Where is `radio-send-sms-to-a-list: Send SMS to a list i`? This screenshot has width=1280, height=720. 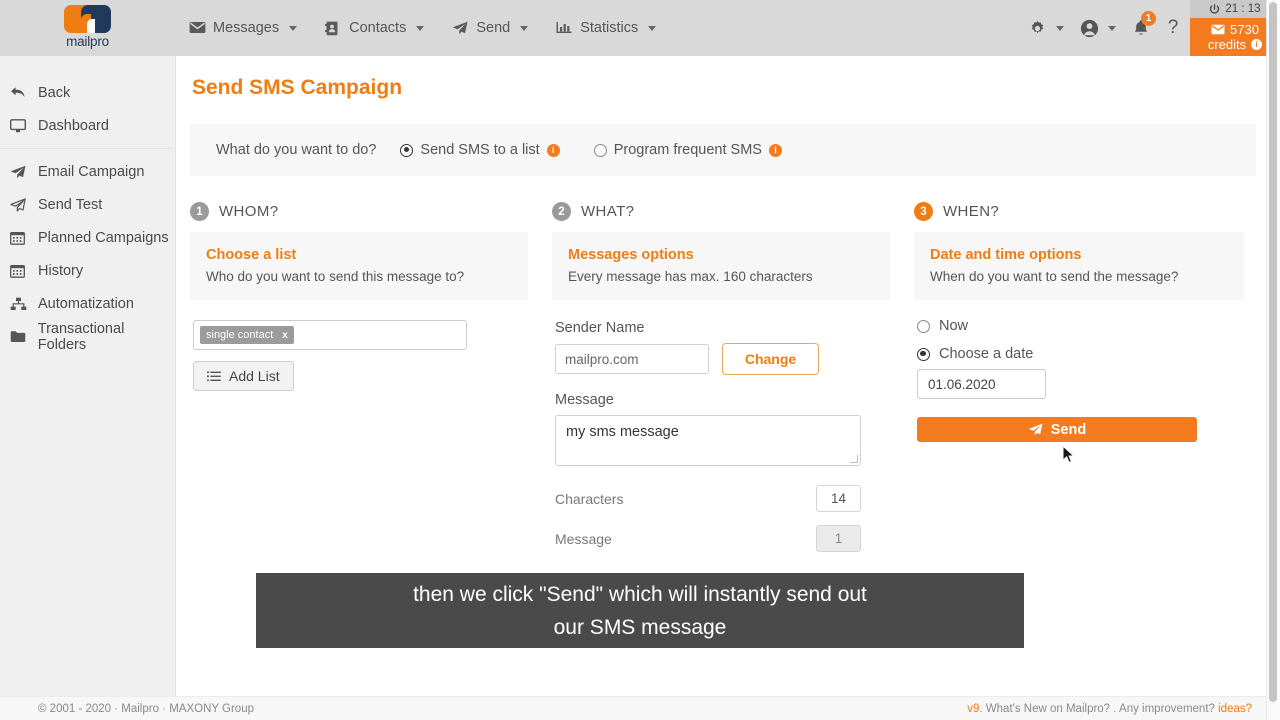
radio-send-sms-to-a-list: Send SMS to a list i is located at coordinates (480, 150).